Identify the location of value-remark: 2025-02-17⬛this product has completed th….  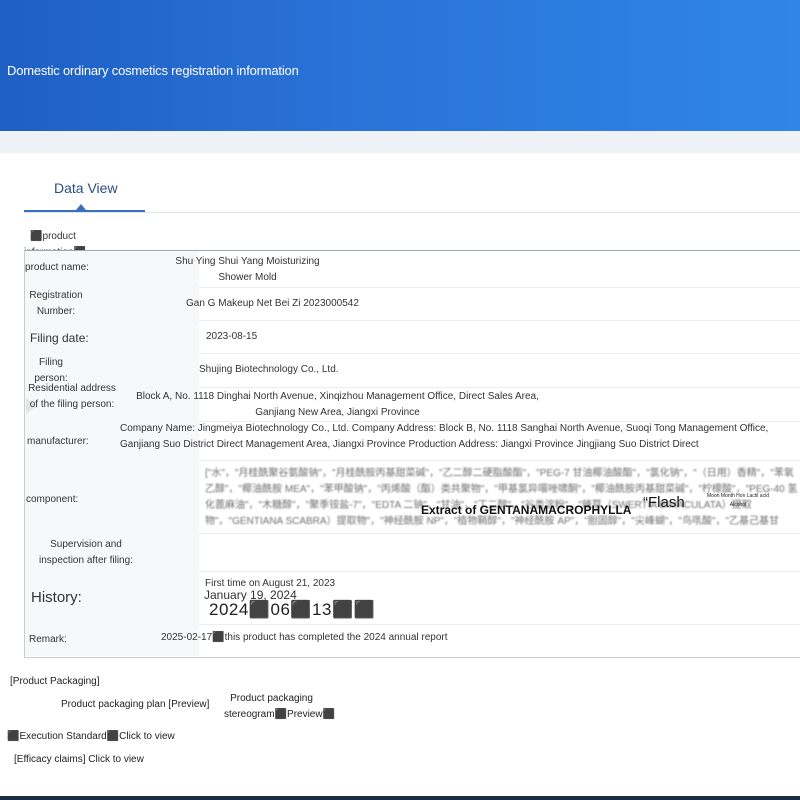
(304, 637).